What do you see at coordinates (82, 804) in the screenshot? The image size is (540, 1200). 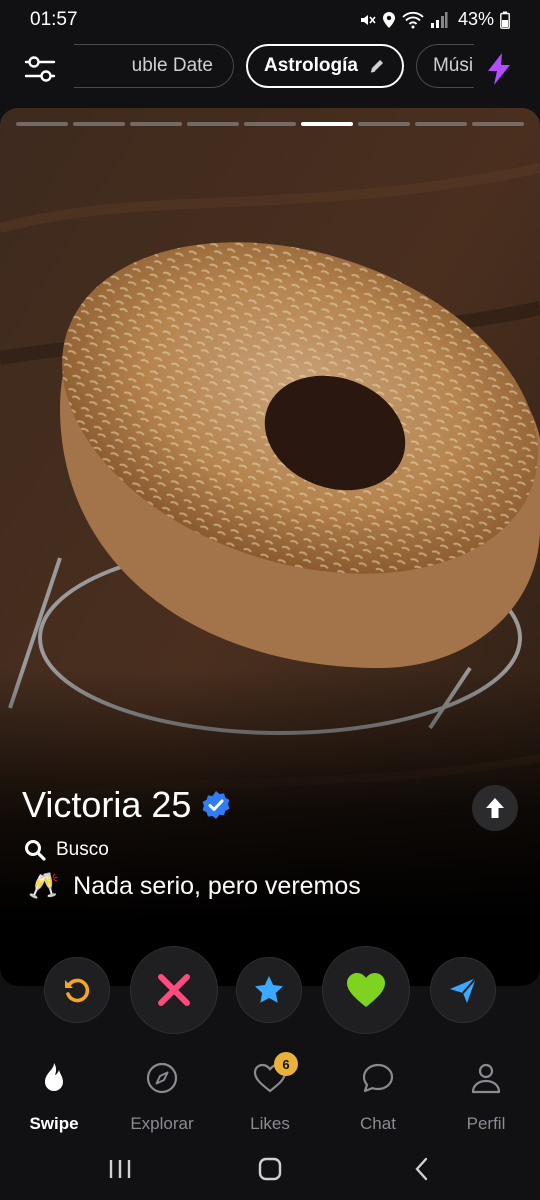 I see `profile-name: Victoria` at bounding box center [82, 804].